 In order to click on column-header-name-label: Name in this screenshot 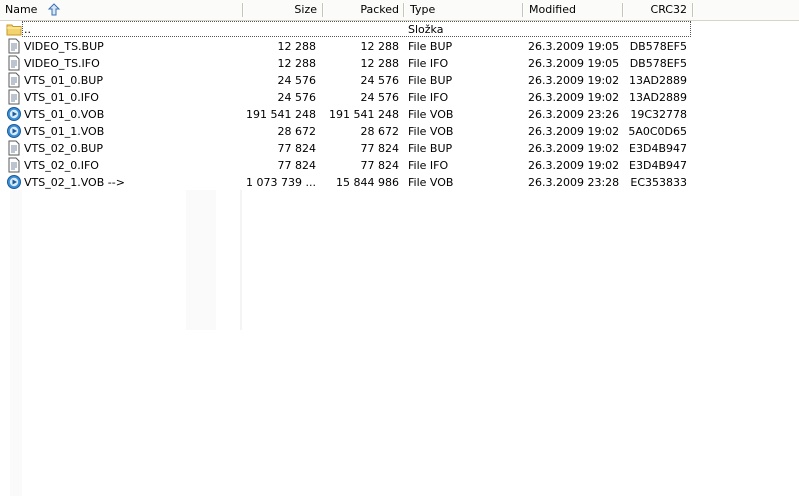, I will do `click(21, 9)`.